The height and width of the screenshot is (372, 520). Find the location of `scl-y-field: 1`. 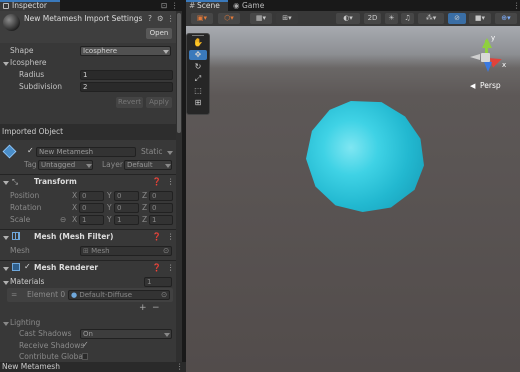

scl-y-field: 1 is located at coordinates (126, 220).